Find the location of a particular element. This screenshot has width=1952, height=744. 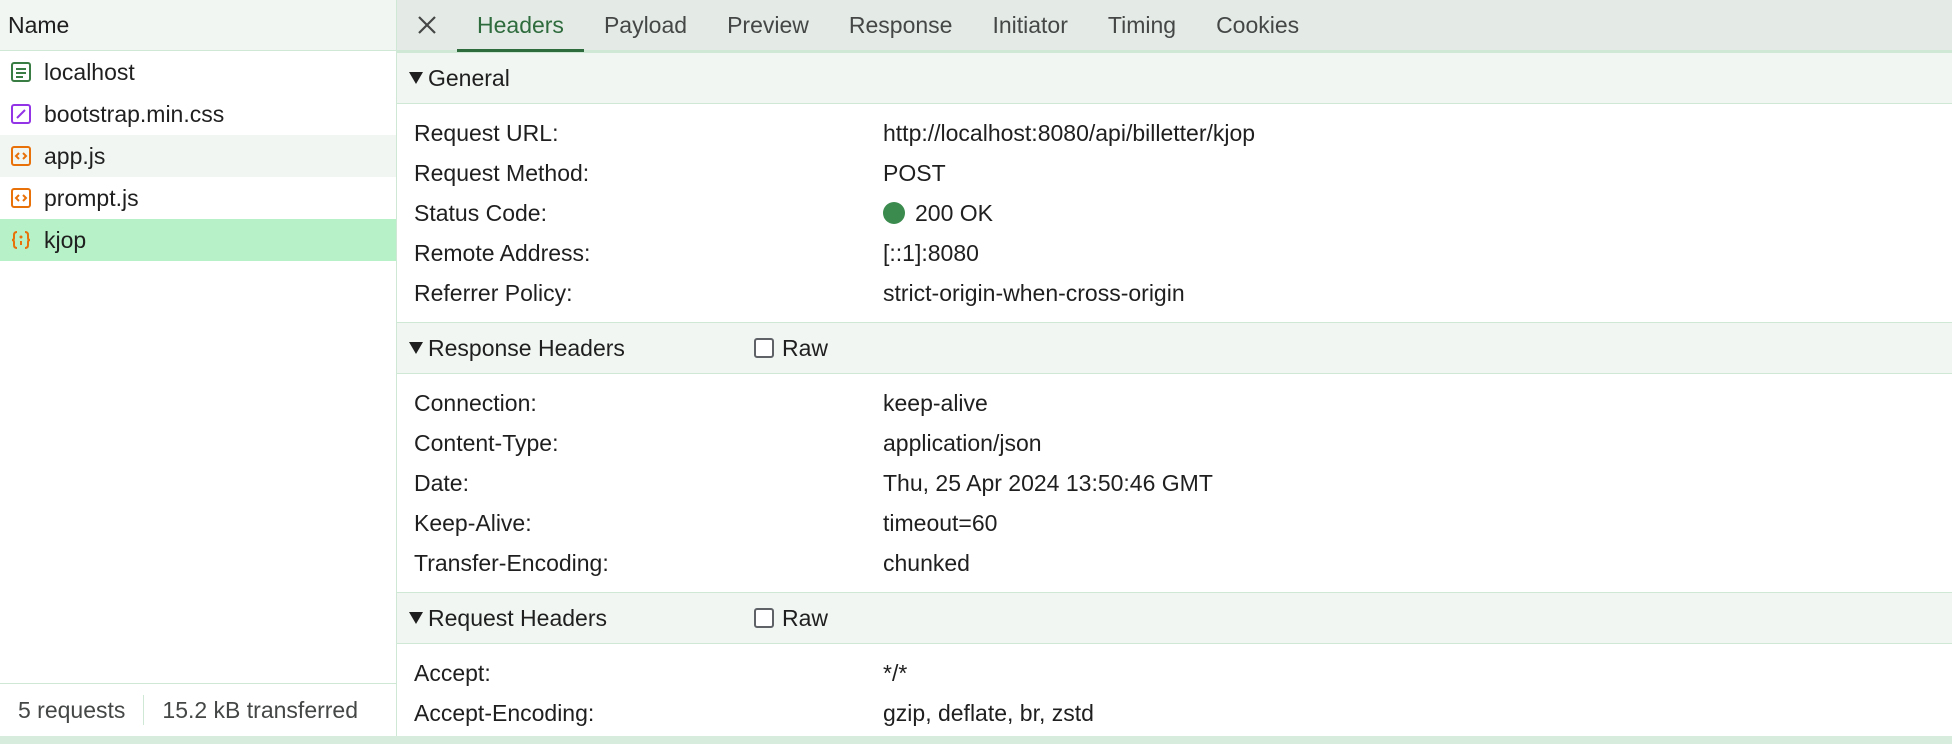

tab-response: Response is located at coordinates (901, 25).